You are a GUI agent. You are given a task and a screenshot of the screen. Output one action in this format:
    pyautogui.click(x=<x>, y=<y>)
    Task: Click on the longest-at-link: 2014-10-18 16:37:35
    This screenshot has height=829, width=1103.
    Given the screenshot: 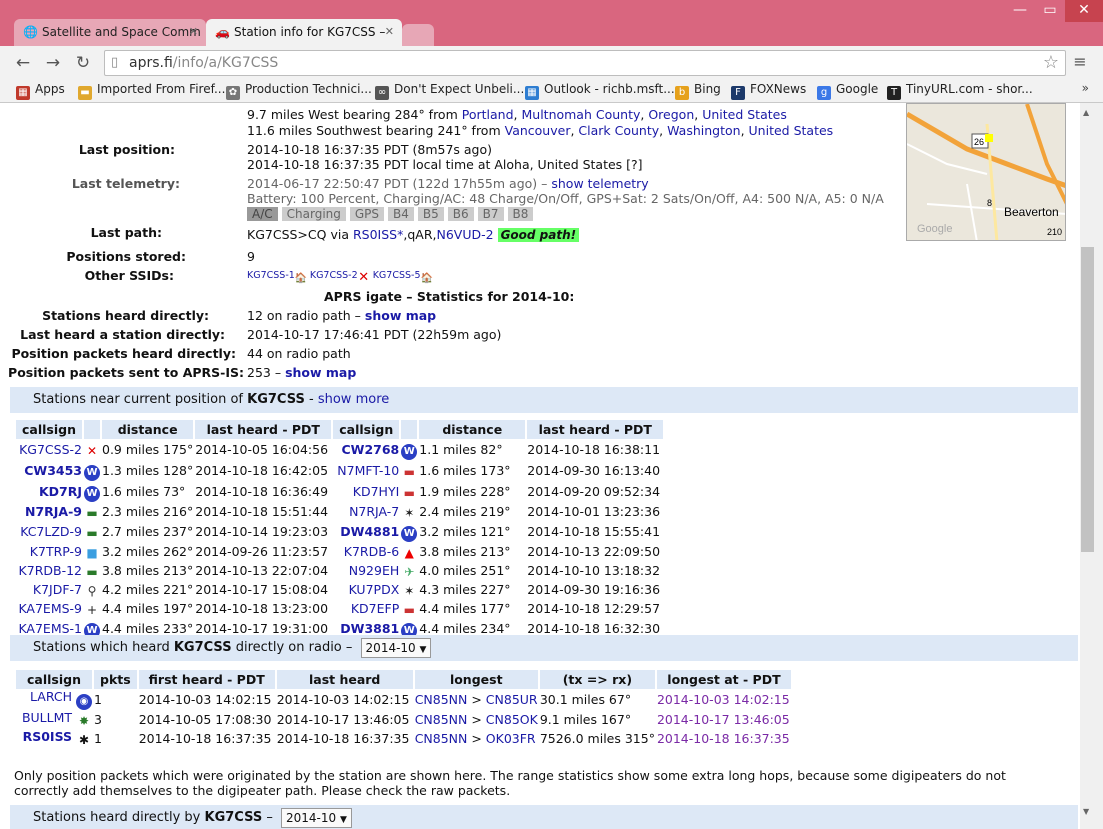 What is the action you would take?
    pyautogui.click(x=723, y=738)
    